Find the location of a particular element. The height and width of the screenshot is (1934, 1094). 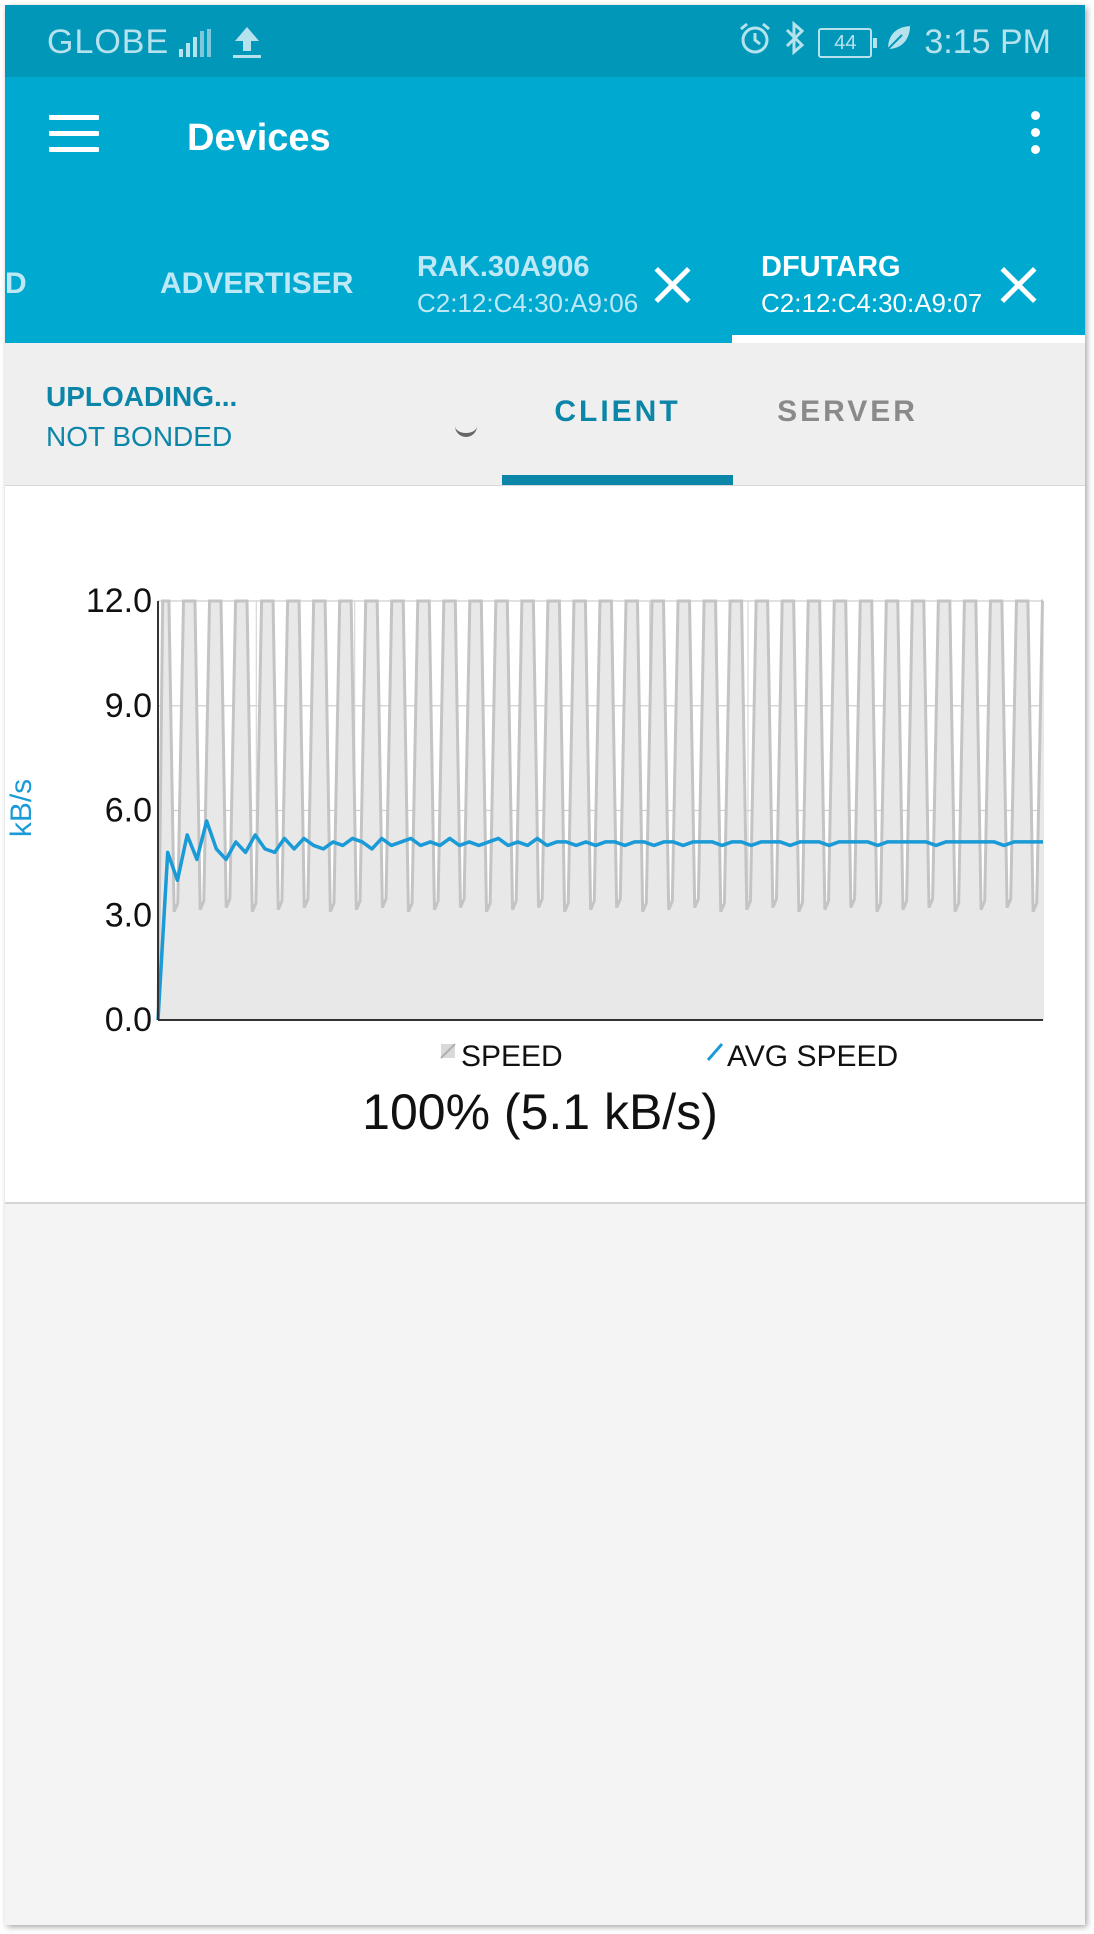

legend-speed-label: SPEED is located at coordinates (512, 1056).